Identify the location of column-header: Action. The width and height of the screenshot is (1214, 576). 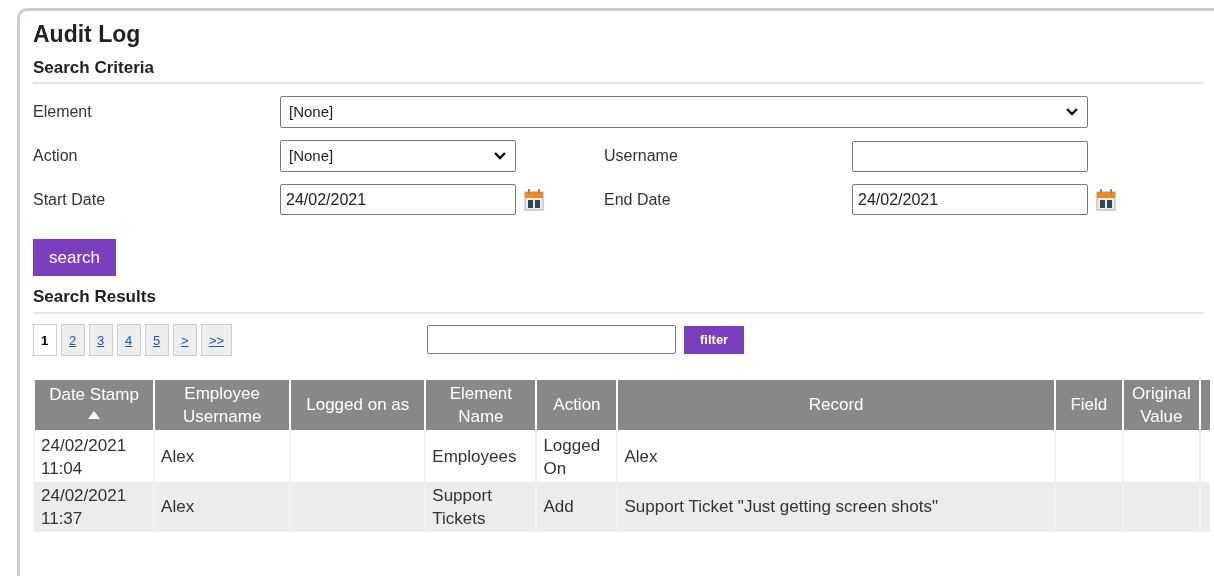
(577, 405).